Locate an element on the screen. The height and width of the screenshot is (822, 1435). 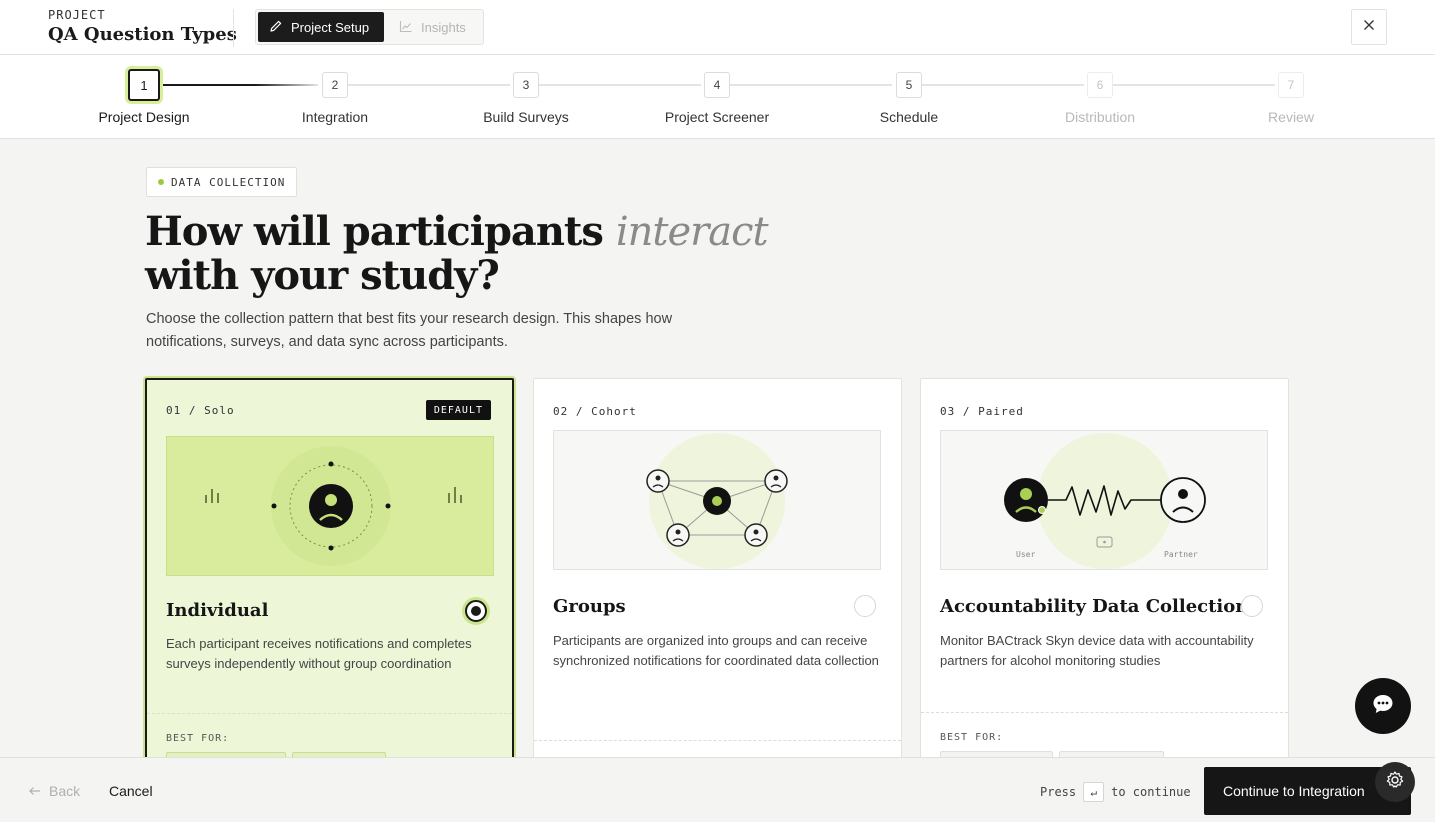
individual-illustration is located at coordinates (330, 506).